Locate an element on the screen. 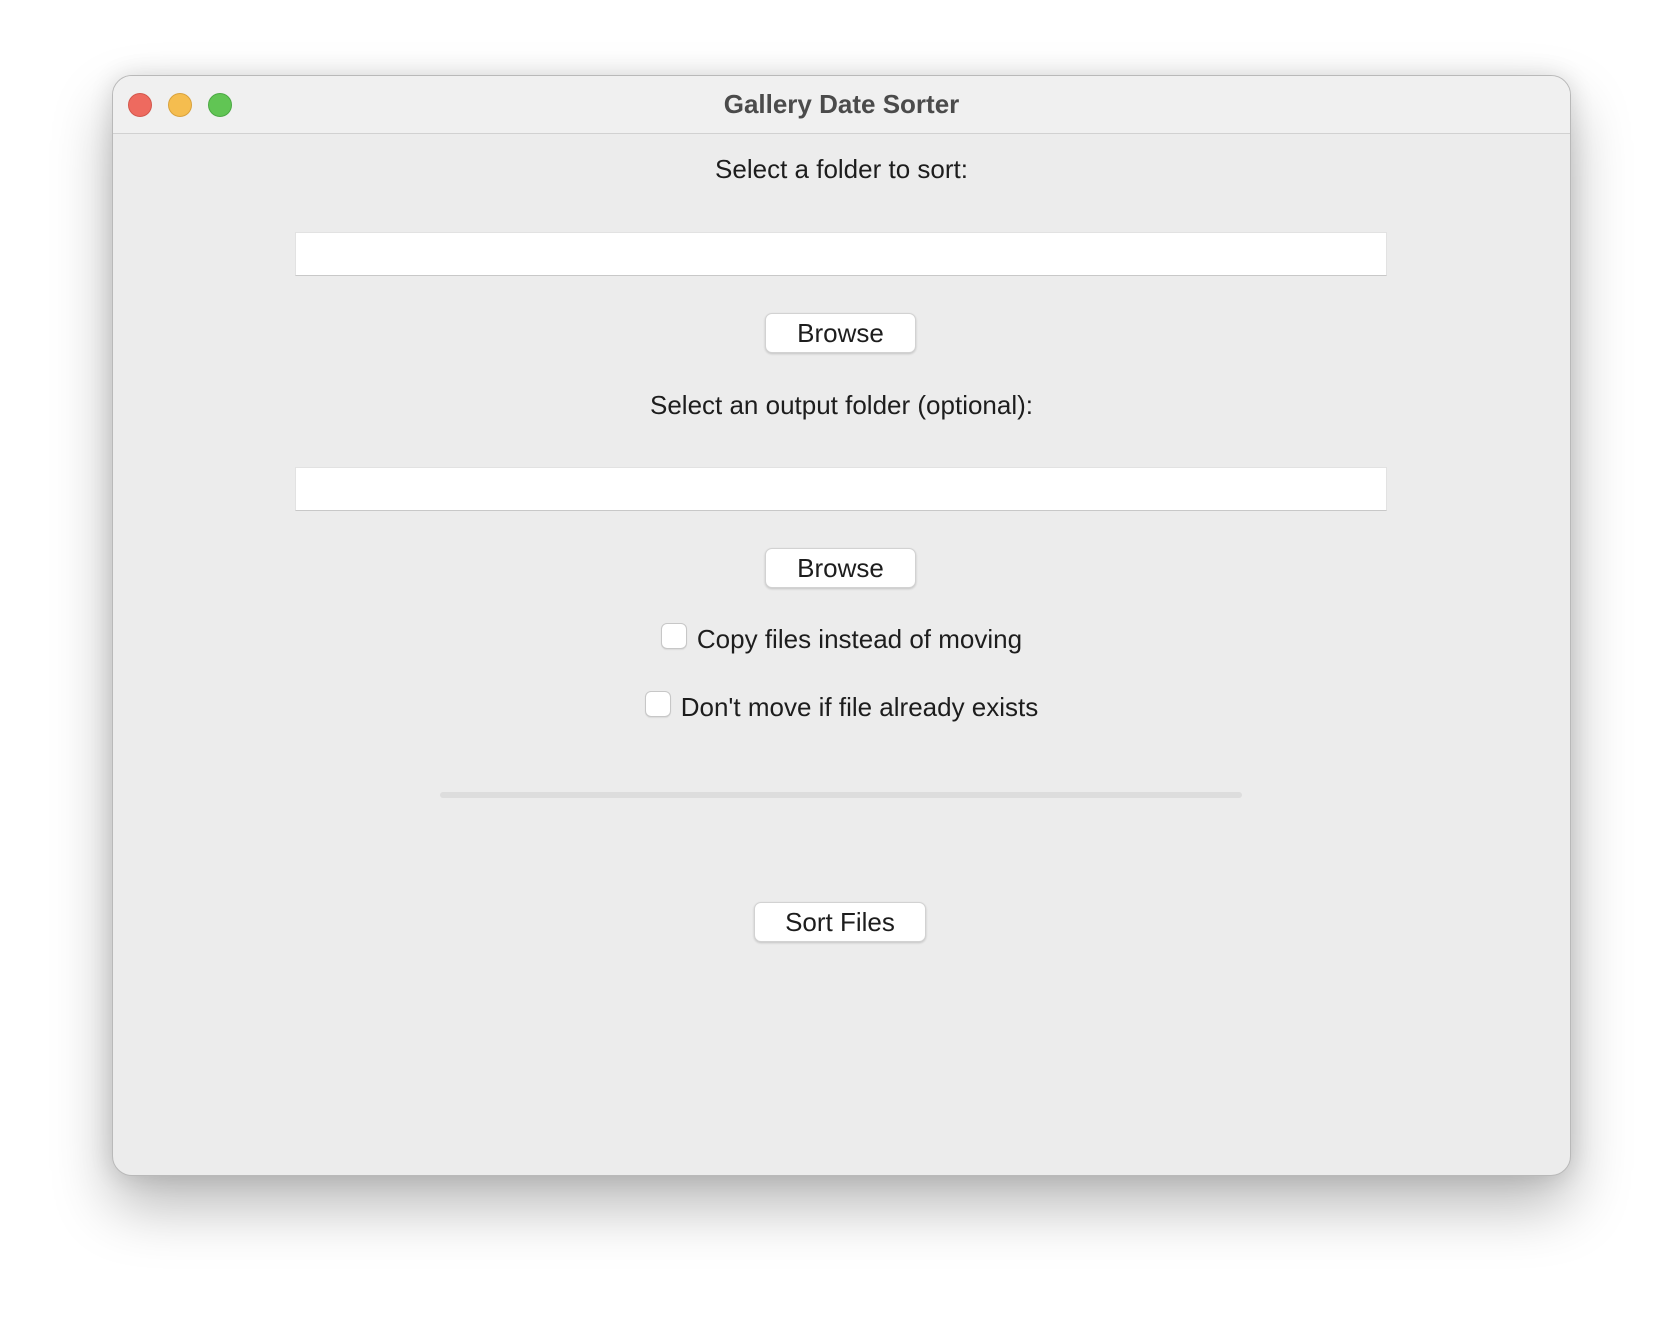 This screenshot has height=1322, width=1680. sort-files-button: Sort Files is located at coordinates (840, 922).